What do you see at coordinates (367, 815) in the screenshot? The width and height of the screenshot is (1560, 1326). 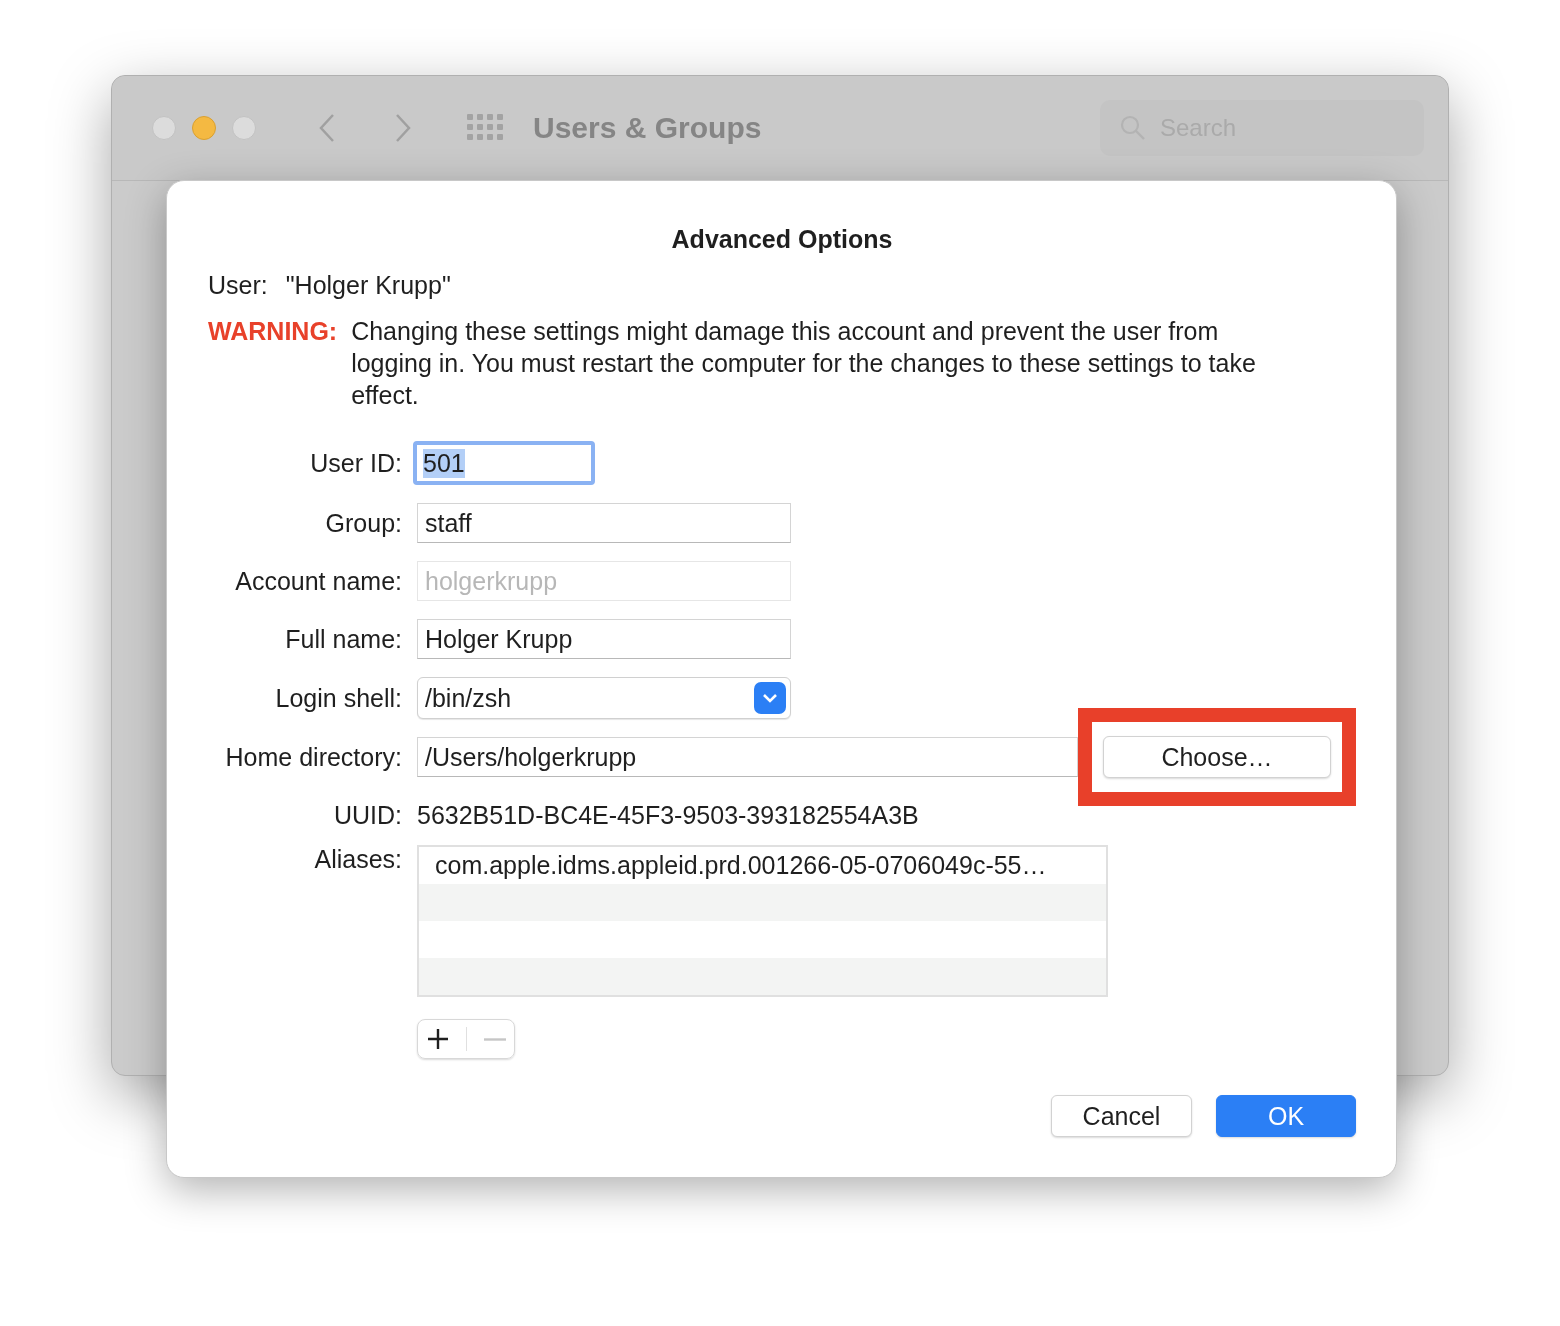 I see `field-label: UUID:` at bounding box center [367, 815].